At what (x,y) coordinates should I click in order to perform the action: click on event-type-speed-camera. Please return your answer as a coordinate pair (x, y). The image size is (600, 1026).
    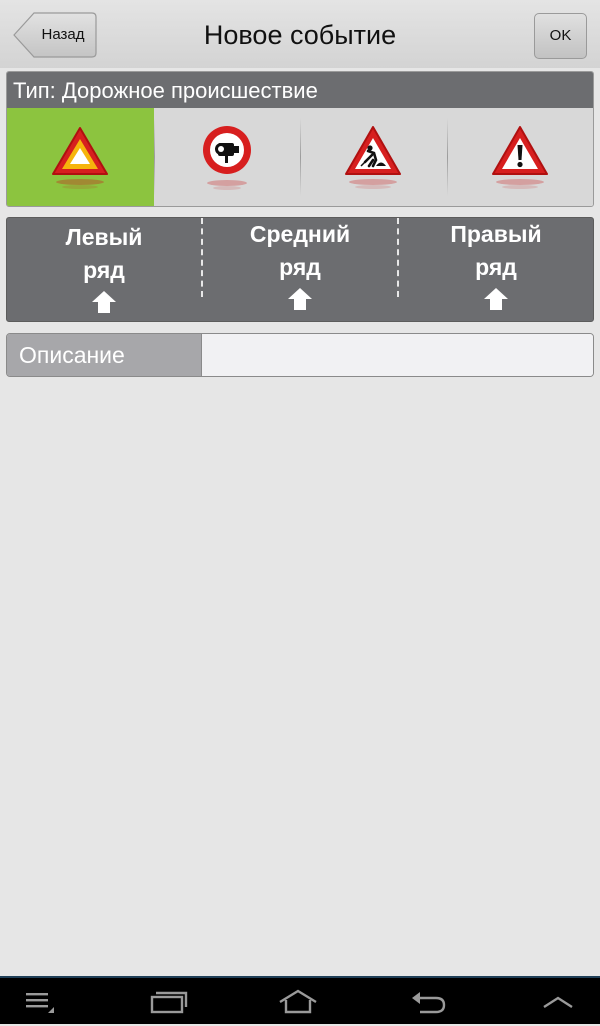
    Looking at the image, I should click on (226, 157).